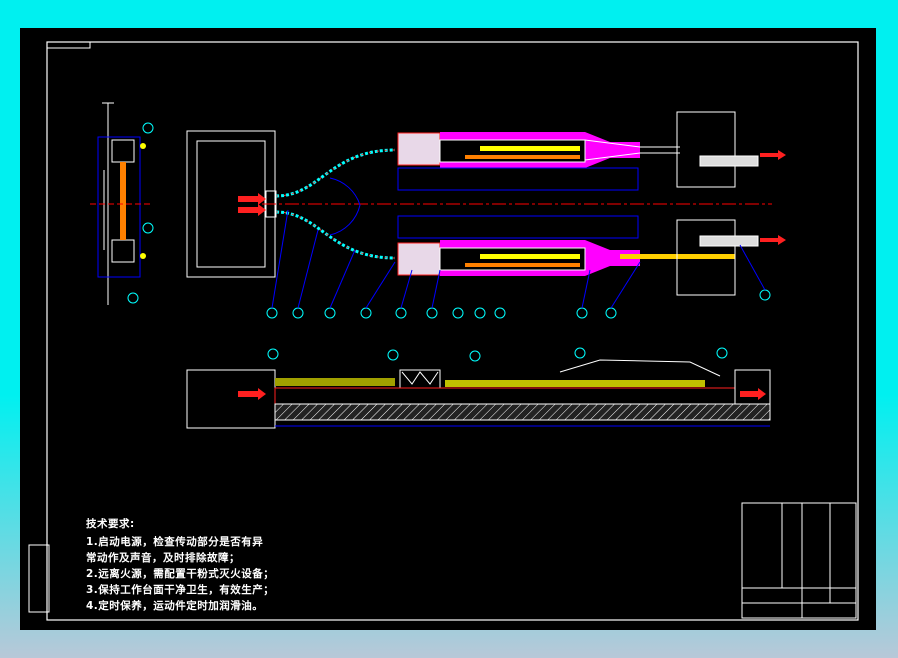 This screenshot has width=898, height=658. I want to click on tech-req-title: 技术要求:, so click(110, 524).